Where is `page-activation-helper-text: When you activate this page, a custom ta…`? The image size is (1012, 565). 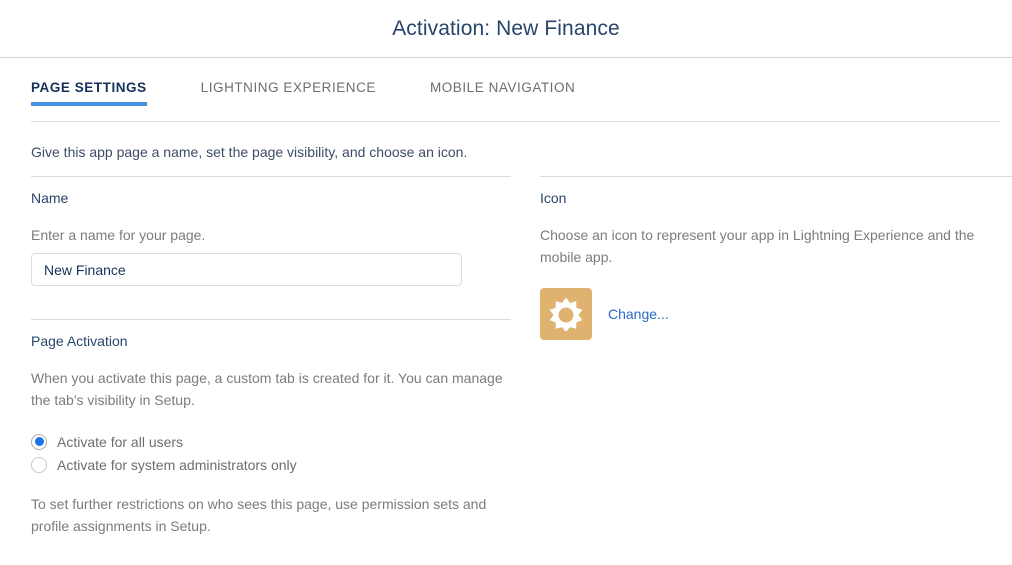 page-activation-helper-text: When you activate this page, a custom ta… is located at coordinates (267, 389).